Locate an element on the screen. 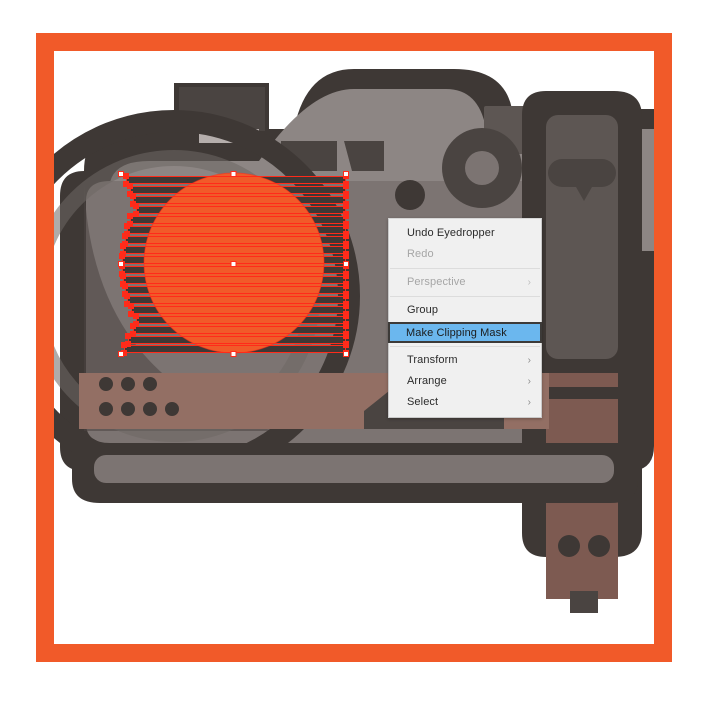  leather-dot-a3 is located at coordinates (150, 384).